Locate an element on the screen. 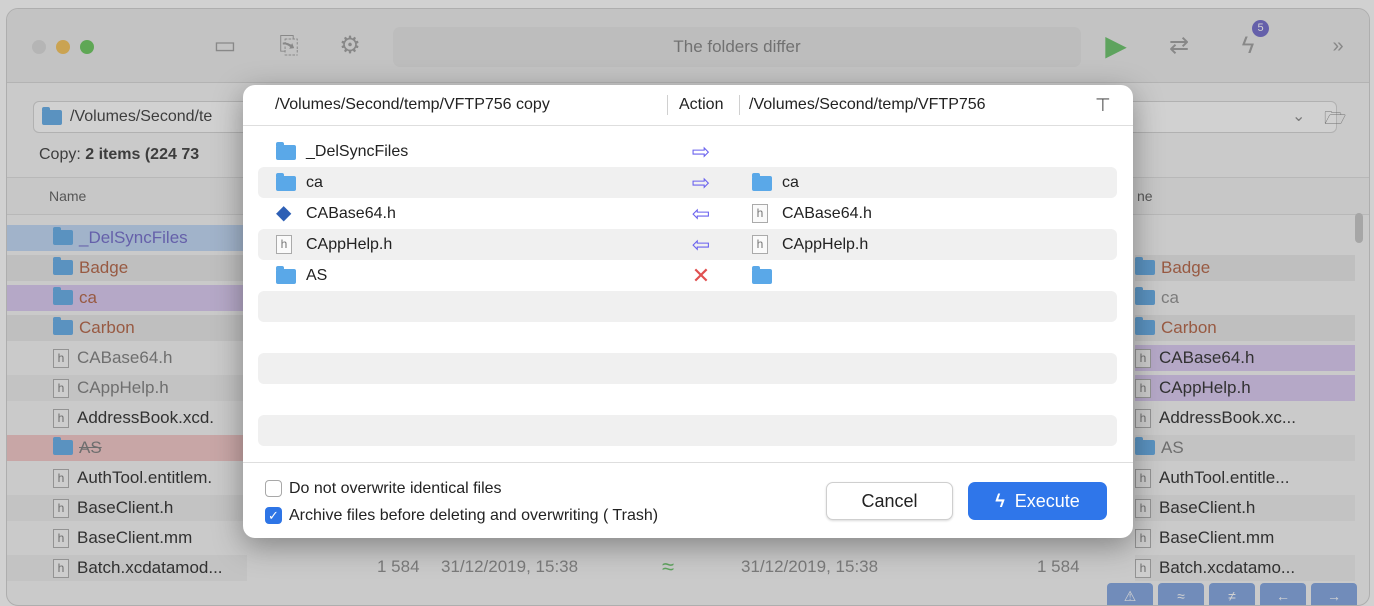 The width and height of the screenshot is (1374, 606). dialog-action-row: ca ⇨ ca is located at coordinates (687, 182).